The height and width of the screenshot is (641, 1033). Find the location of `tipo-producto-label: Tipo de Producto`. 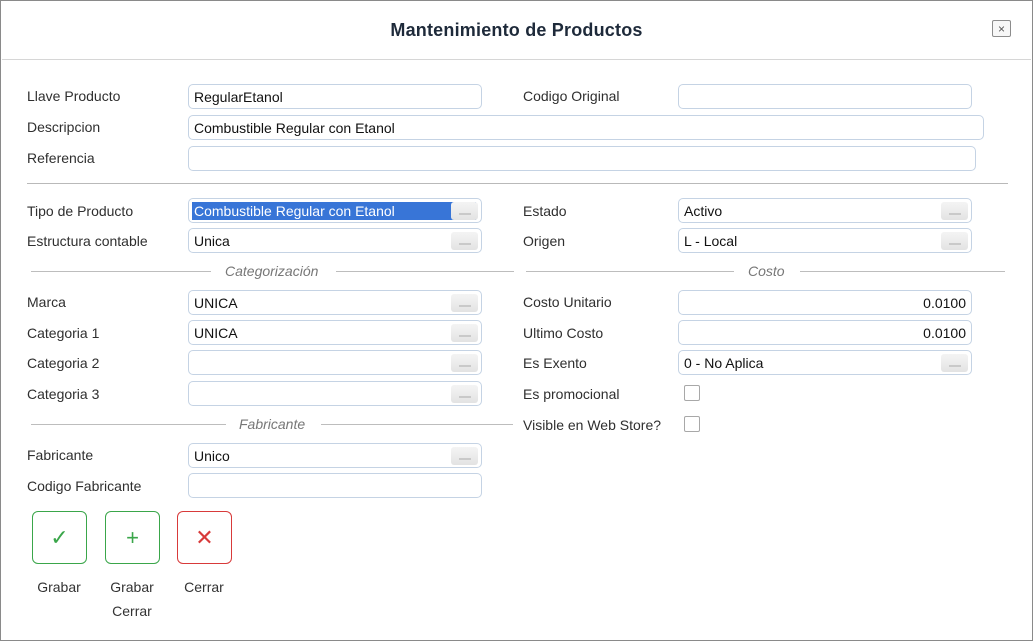

tipo-producto-label: Tipo de Producto is located at coordinates (80, 211).